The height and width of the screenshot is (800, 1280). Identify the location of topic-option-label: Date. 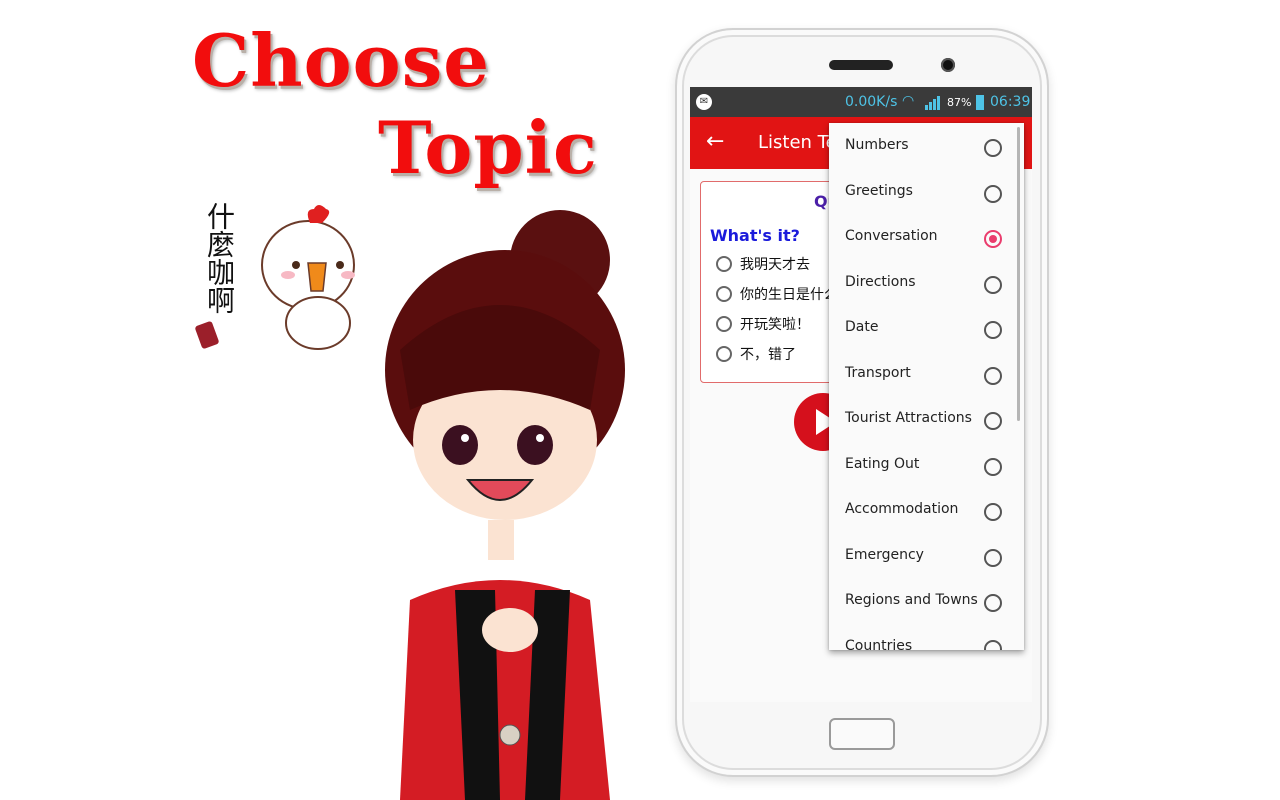
(862, 327).